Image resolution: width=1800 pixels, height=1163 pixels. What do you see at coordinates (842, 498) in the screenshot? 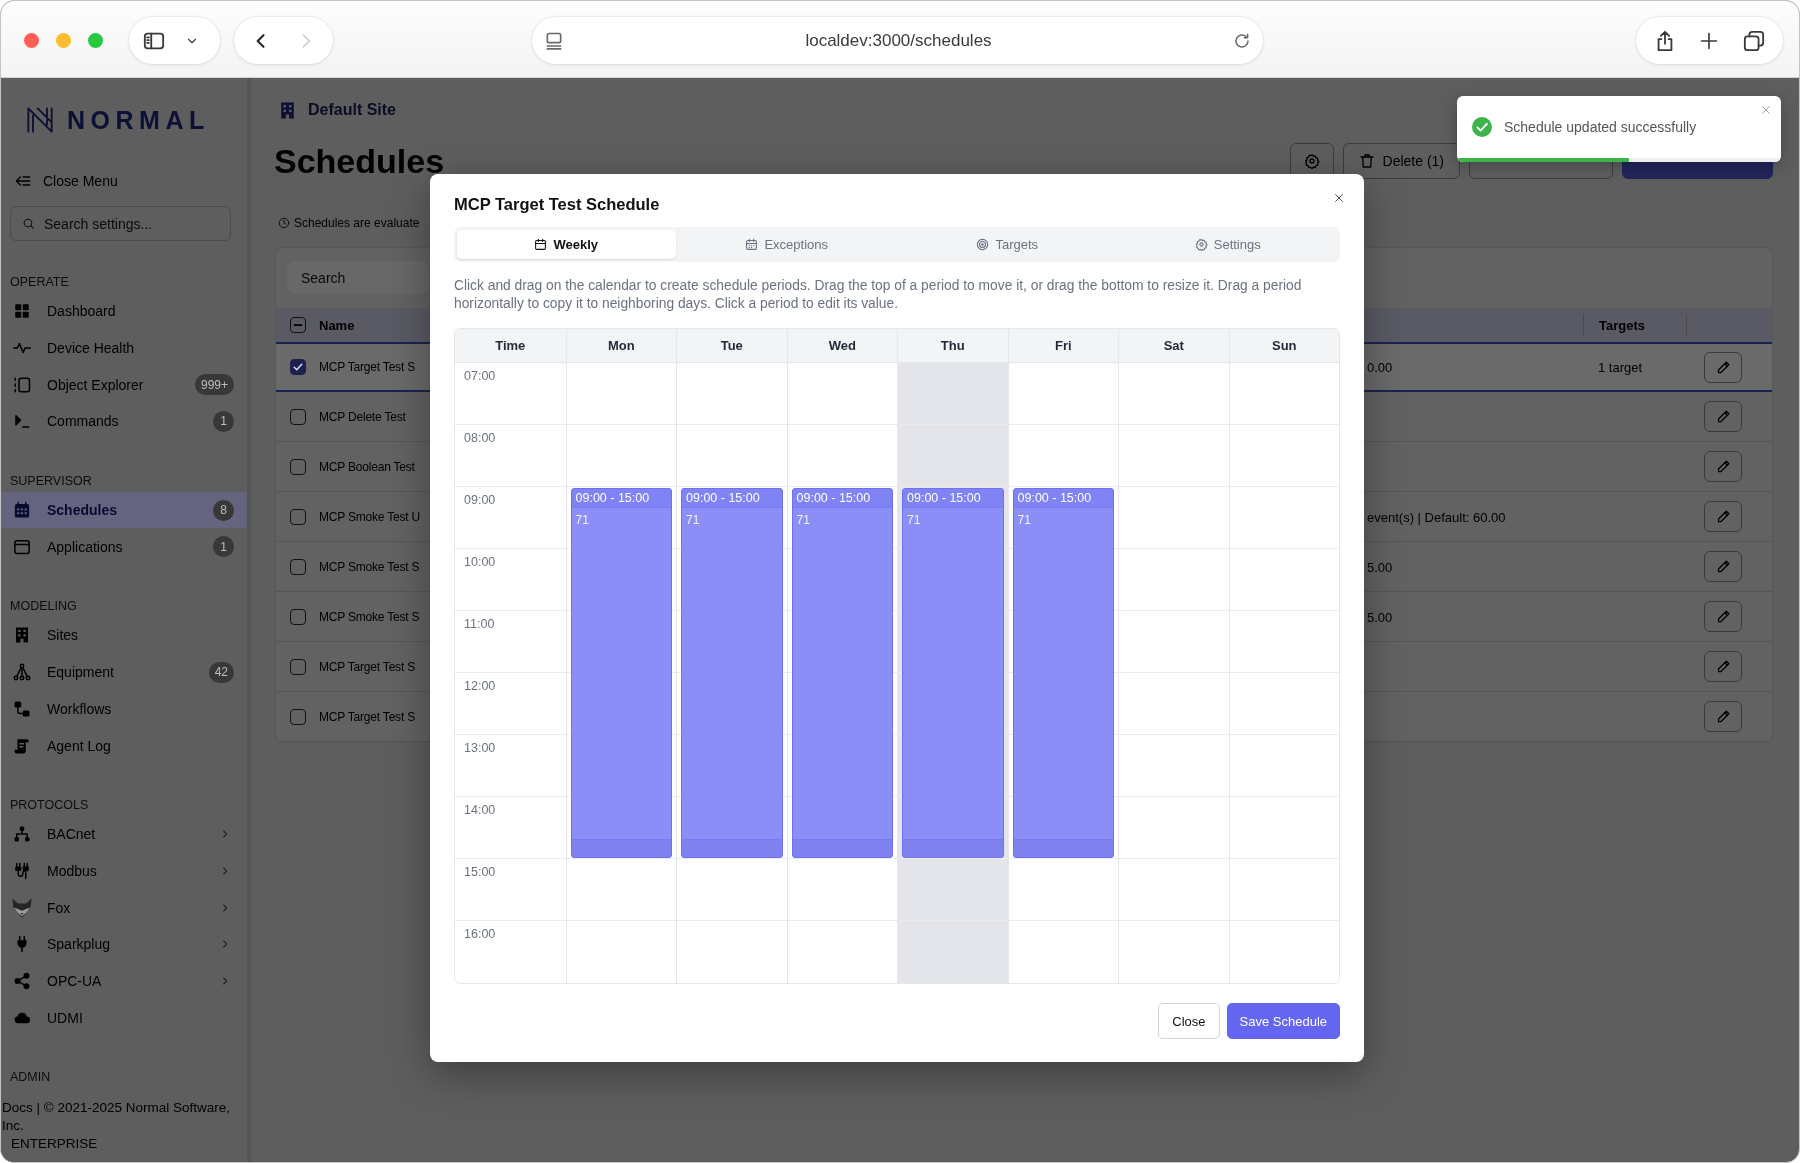
I see `period-time: 09:00 - 15:00` at bounding box center [842, 498].